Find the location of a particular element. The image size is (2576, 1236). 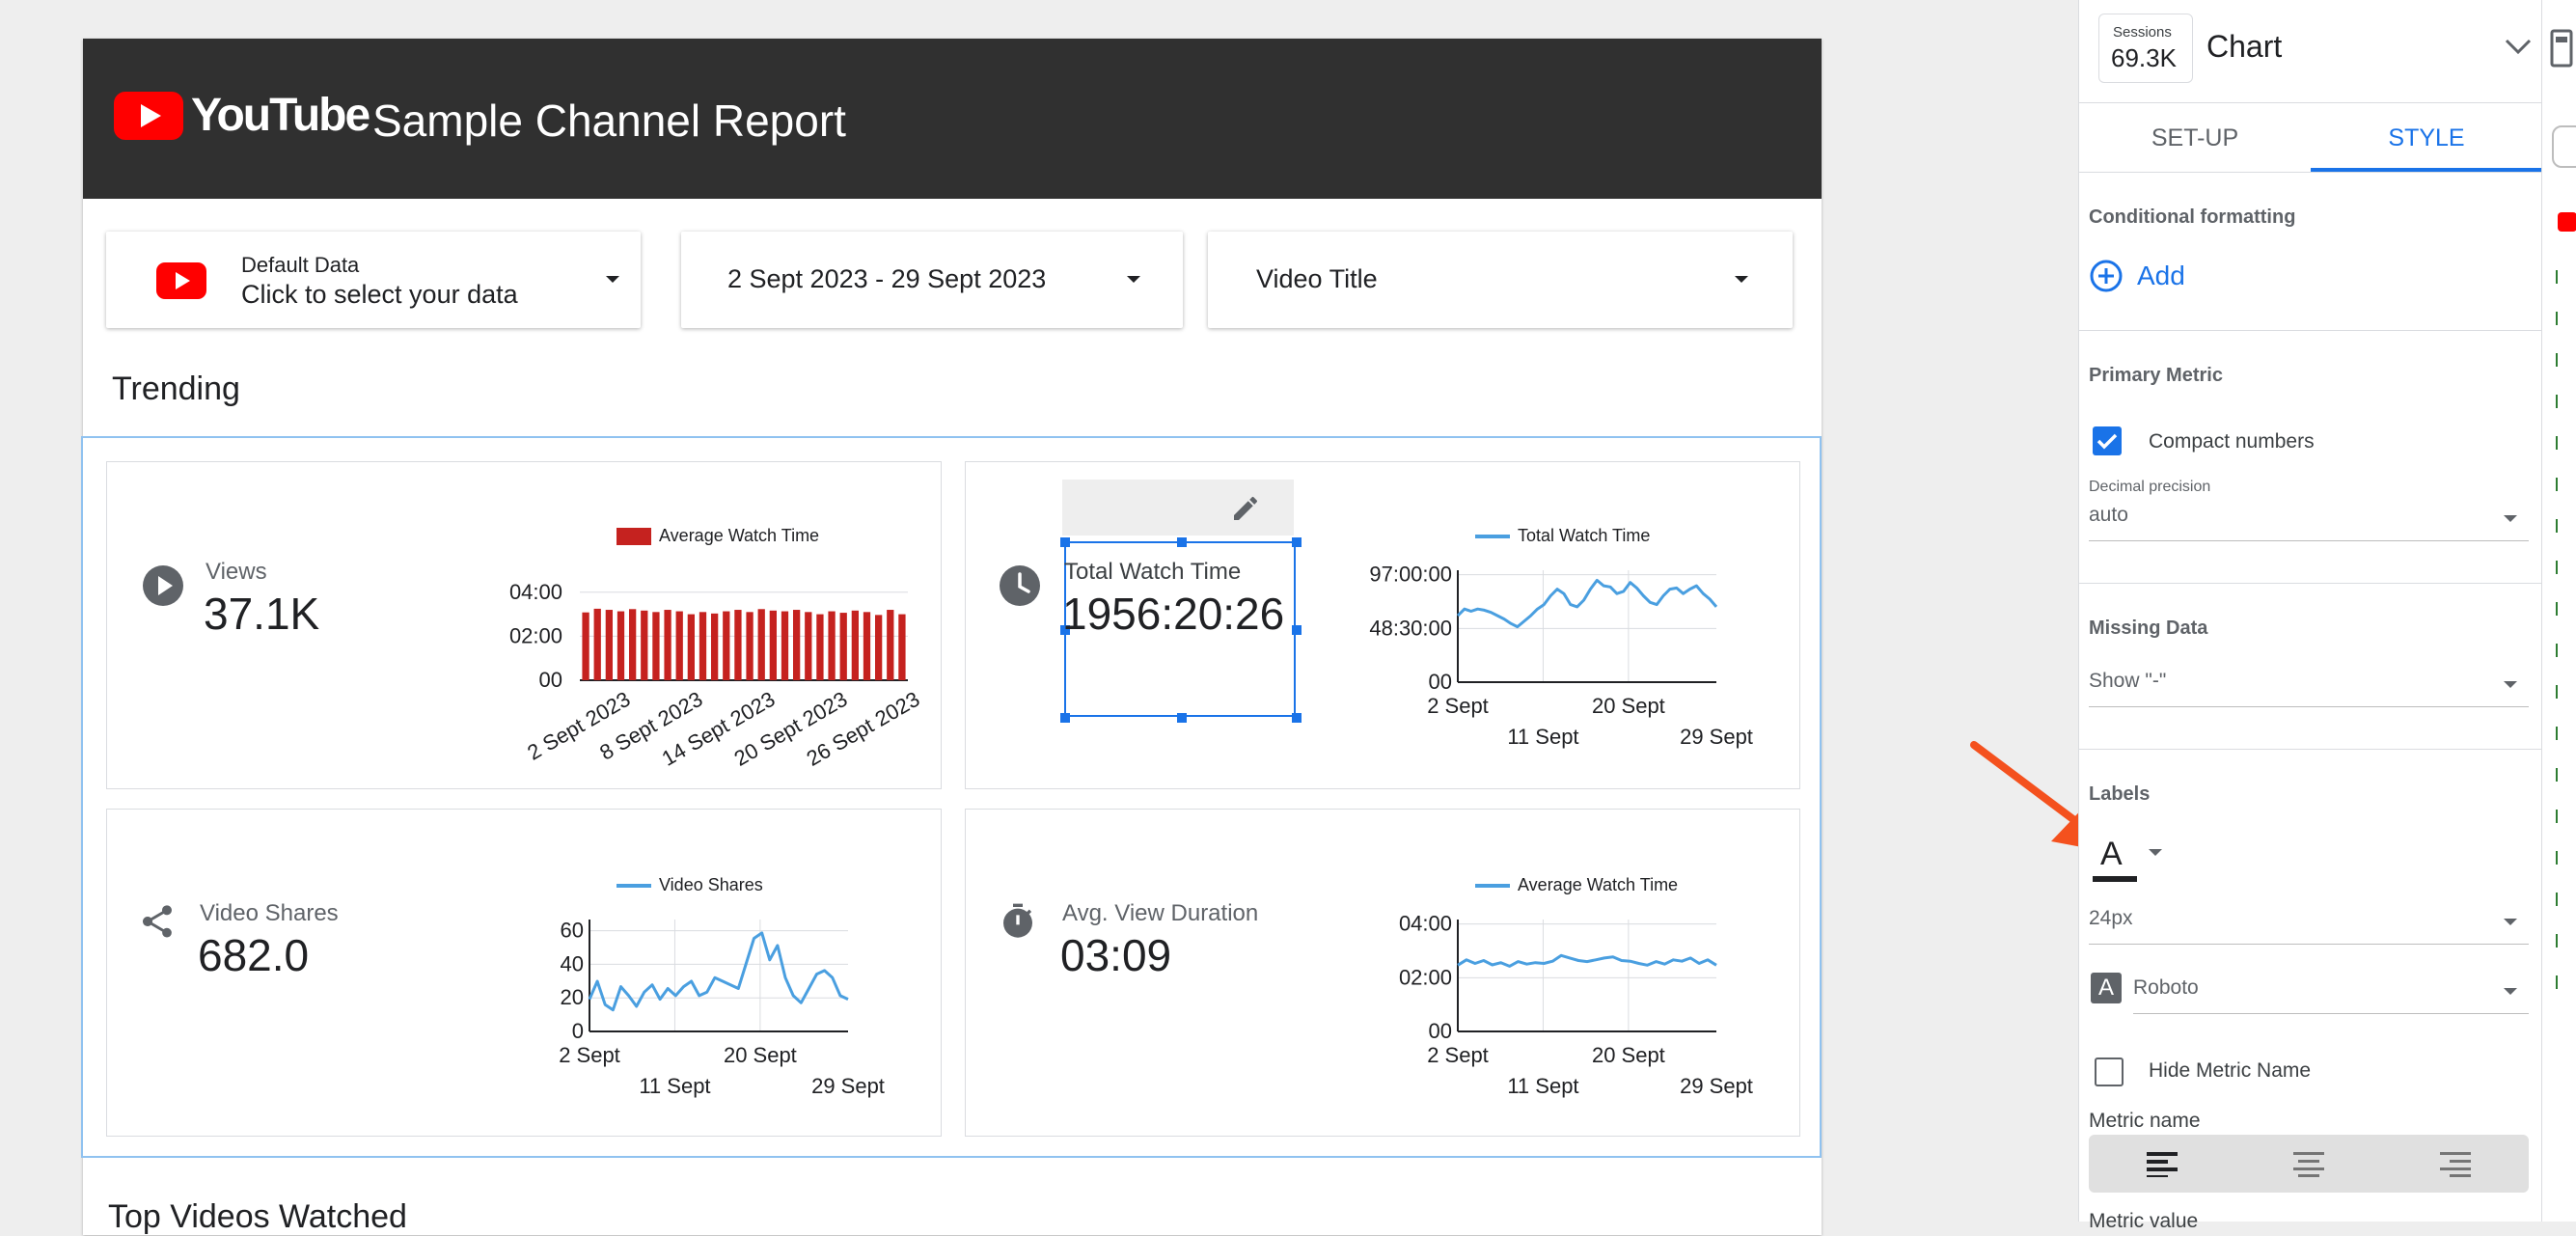

x-tick-label: 29 Sept is located at coordinates (848, 1086).